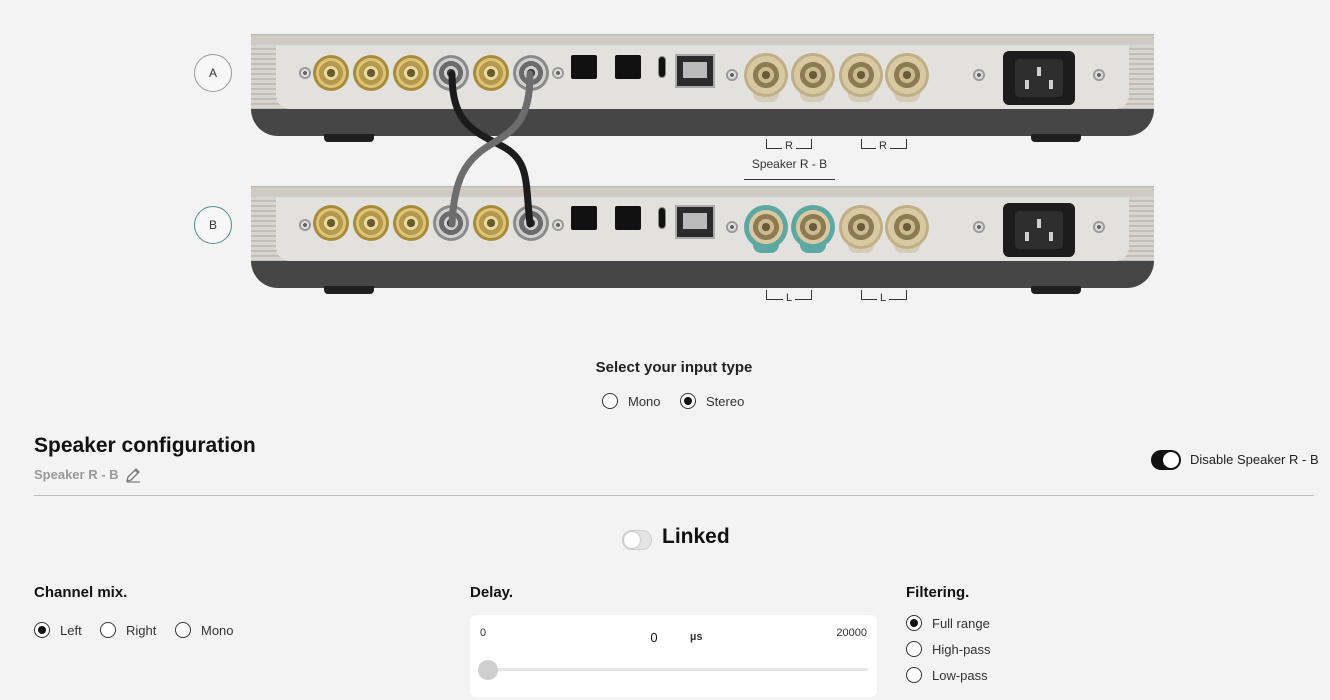  Describe the element at coordinates (145, 445) in the screenshot. I see `speaker-configuration-title: Speaker configuration` at that location.